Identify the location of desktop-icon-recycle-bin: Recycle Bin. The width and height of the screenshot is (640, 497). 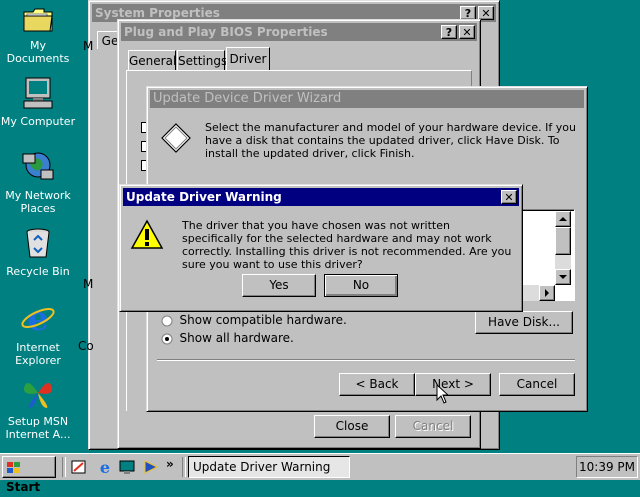
(38, 252).